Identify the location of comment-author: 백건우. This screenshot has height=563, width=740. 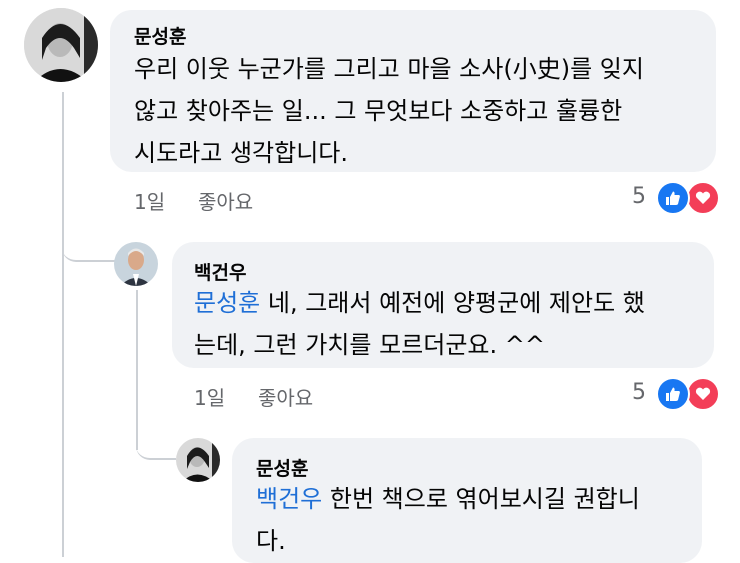
(220, 271).